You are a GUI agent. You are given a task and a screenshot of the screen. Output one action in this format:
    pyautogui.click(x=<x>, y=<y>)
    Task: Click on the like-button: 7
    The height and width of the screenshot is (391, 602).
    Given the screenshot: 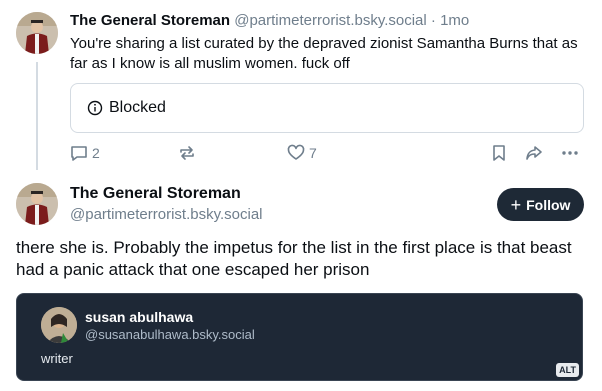 What is the action you would take?
    pyautogui.click(x=301, y=153)
    